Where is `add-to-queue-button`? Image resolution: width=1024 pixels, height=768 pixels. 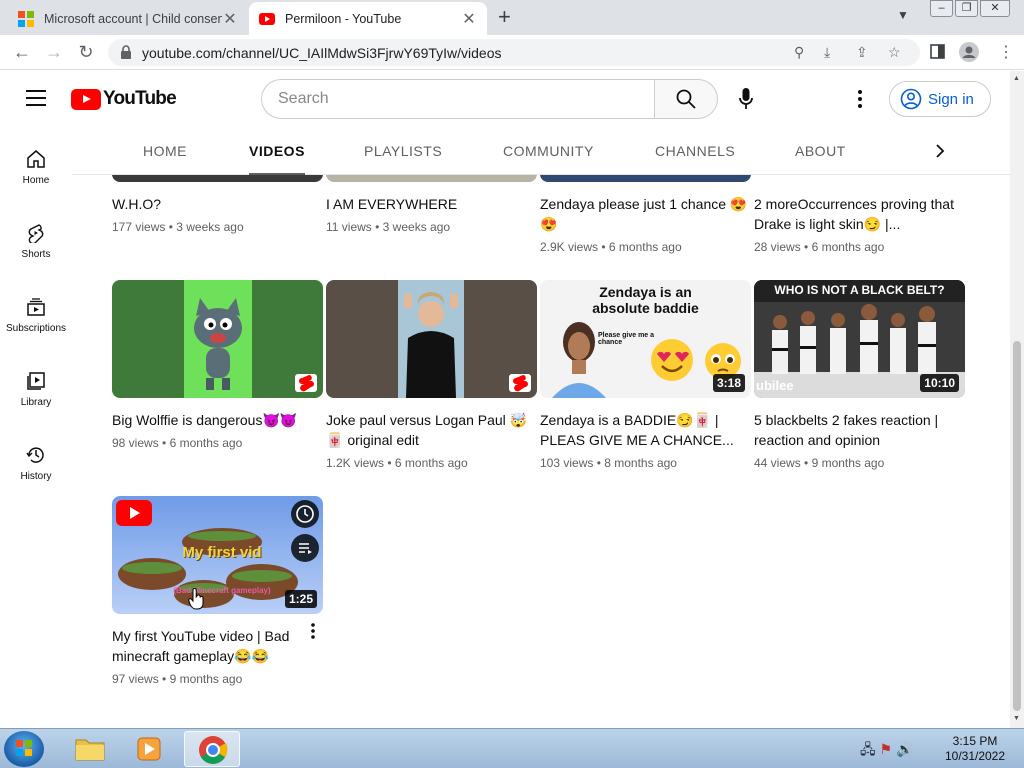
add-to-queue-button is located at coordinates (305, 548).